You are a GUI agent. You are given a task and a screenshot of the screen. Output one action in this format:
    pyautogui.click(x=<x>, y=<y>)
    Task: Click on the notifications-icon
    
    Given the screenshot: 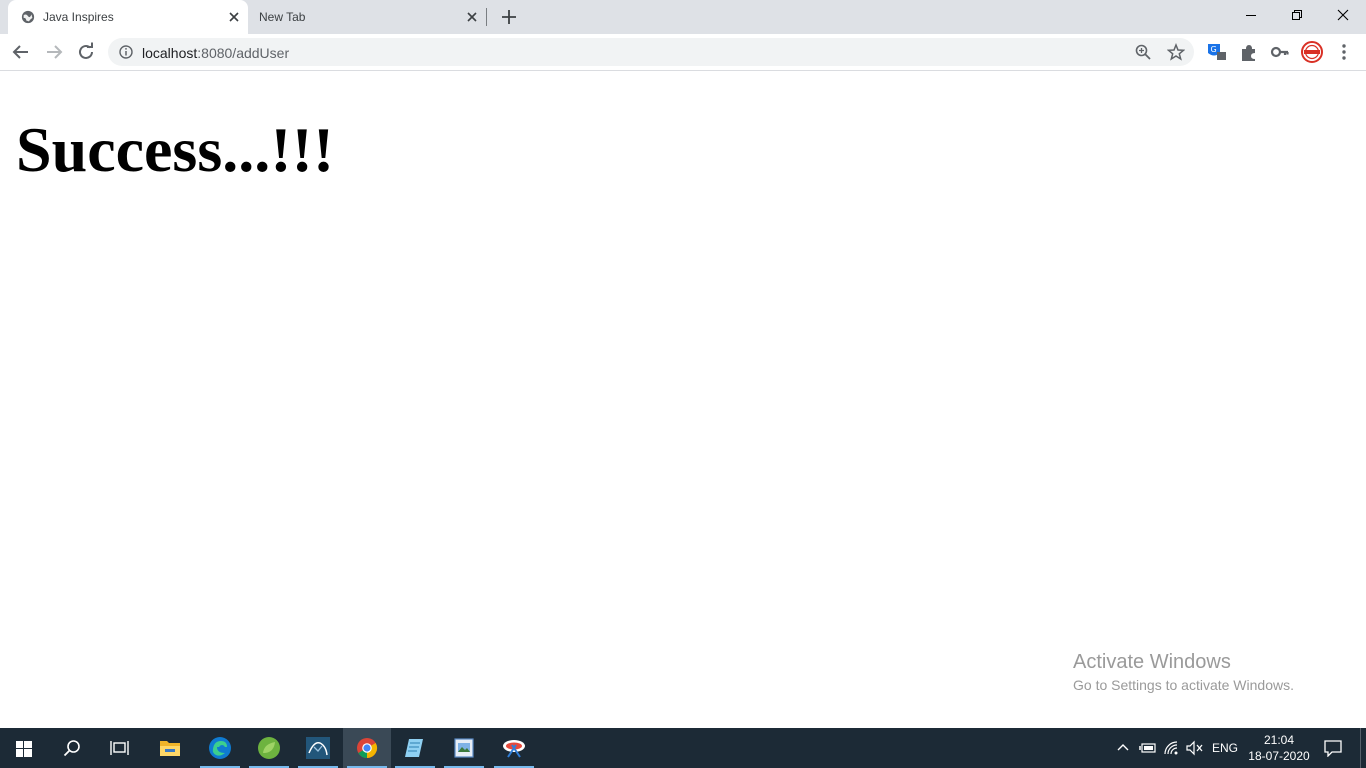 What is the action you would take?
    pyautogui.click(x=1333, y=748)
    